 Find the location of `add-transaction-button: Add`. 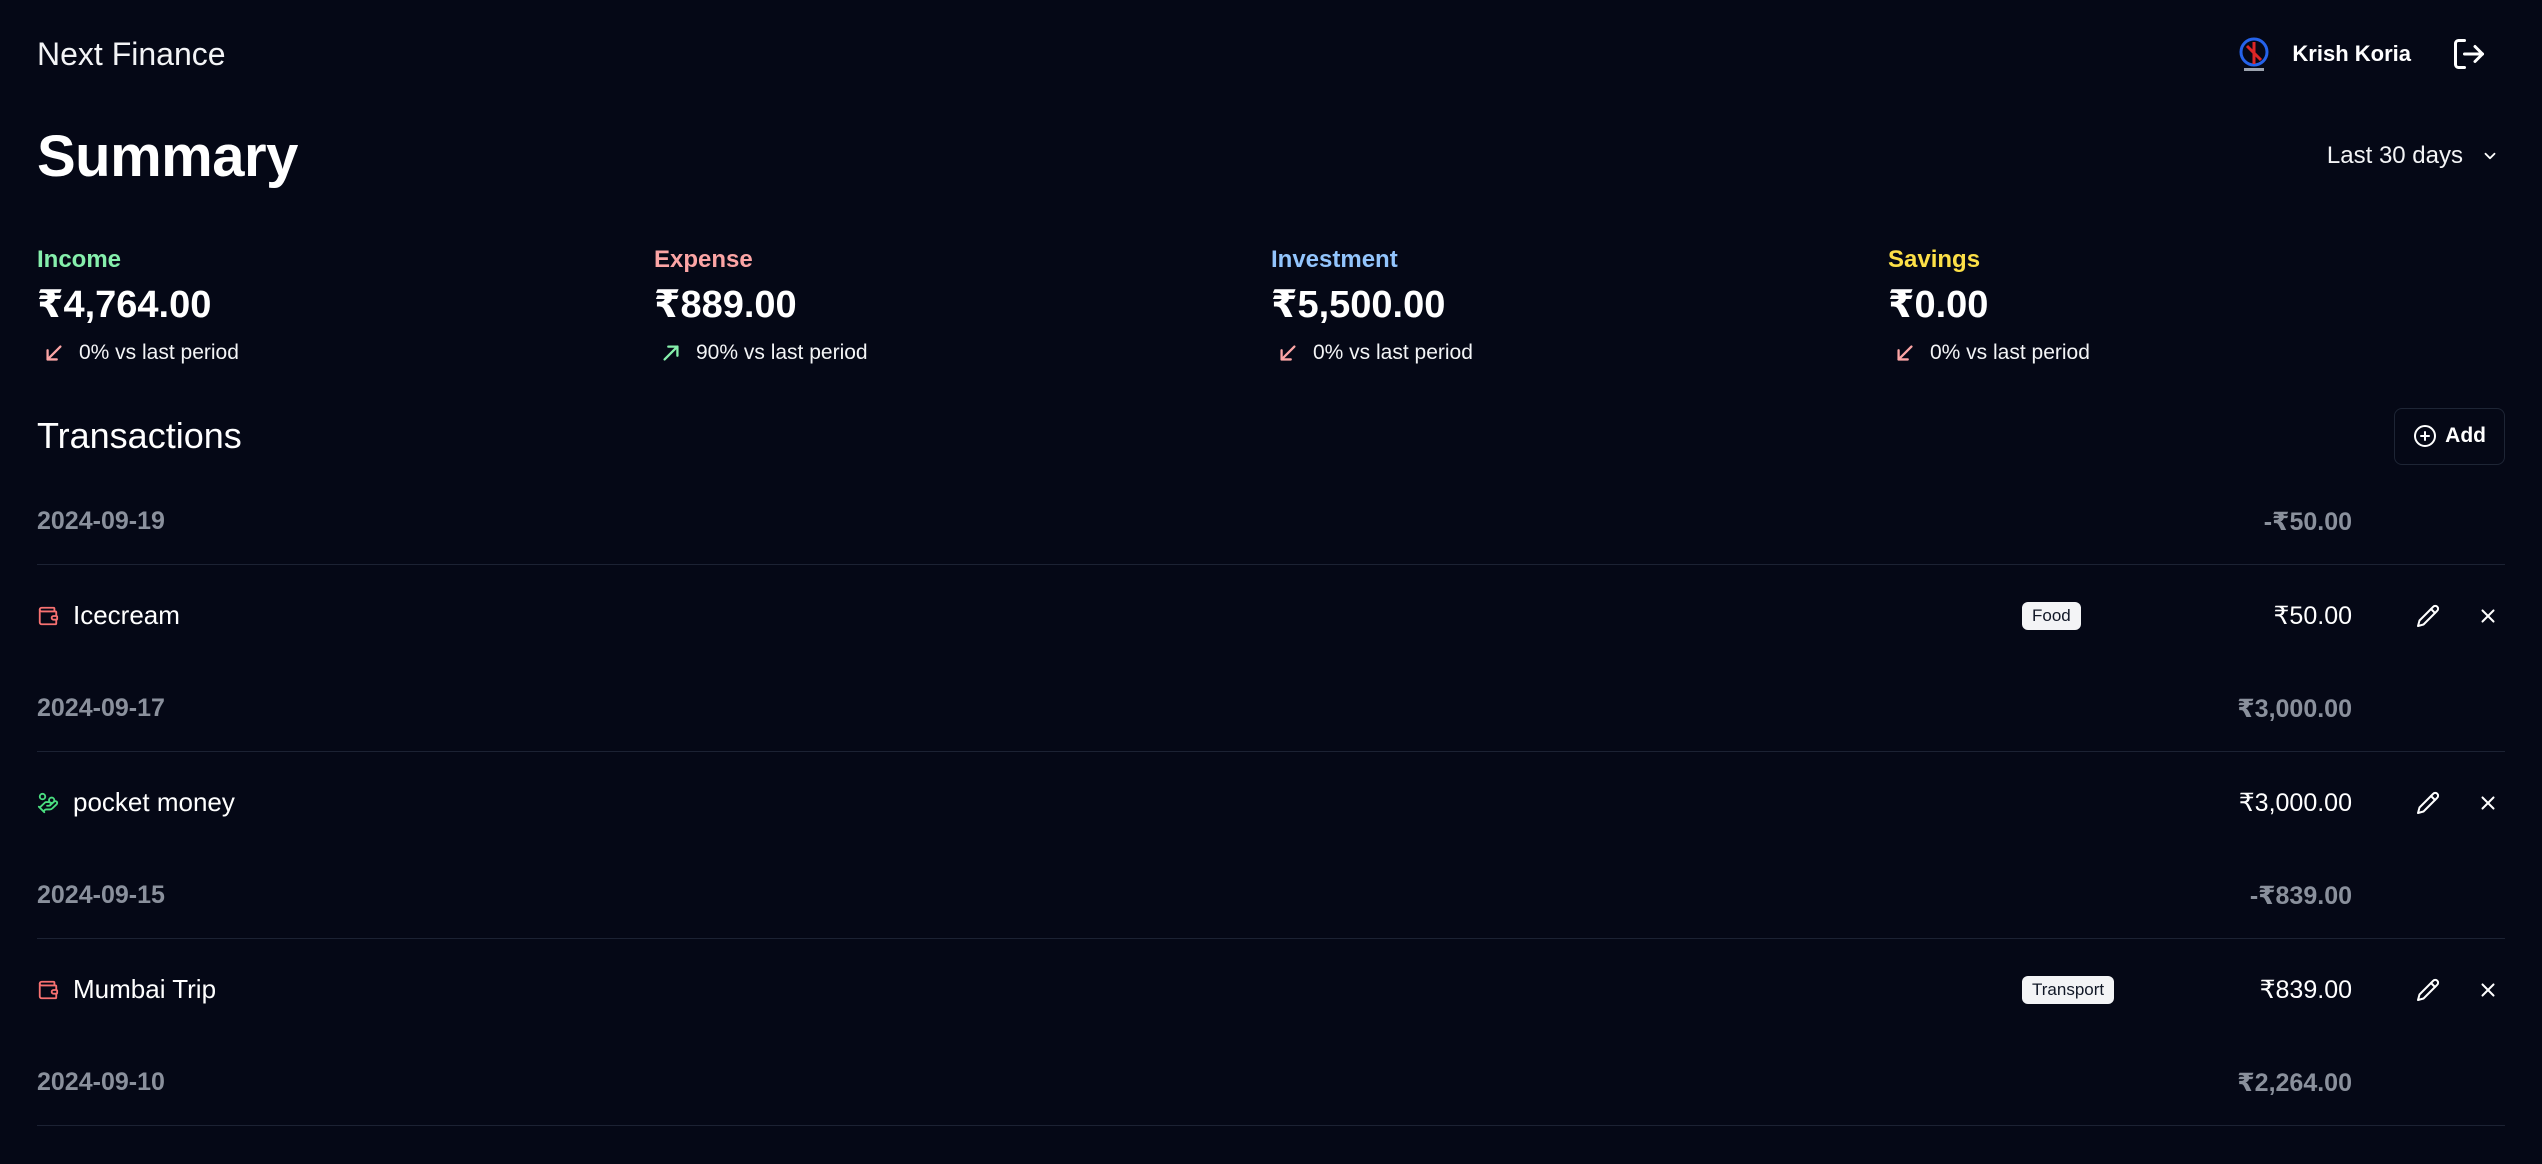

add-transaction-button: Add is located at coordinates (2449, 436).